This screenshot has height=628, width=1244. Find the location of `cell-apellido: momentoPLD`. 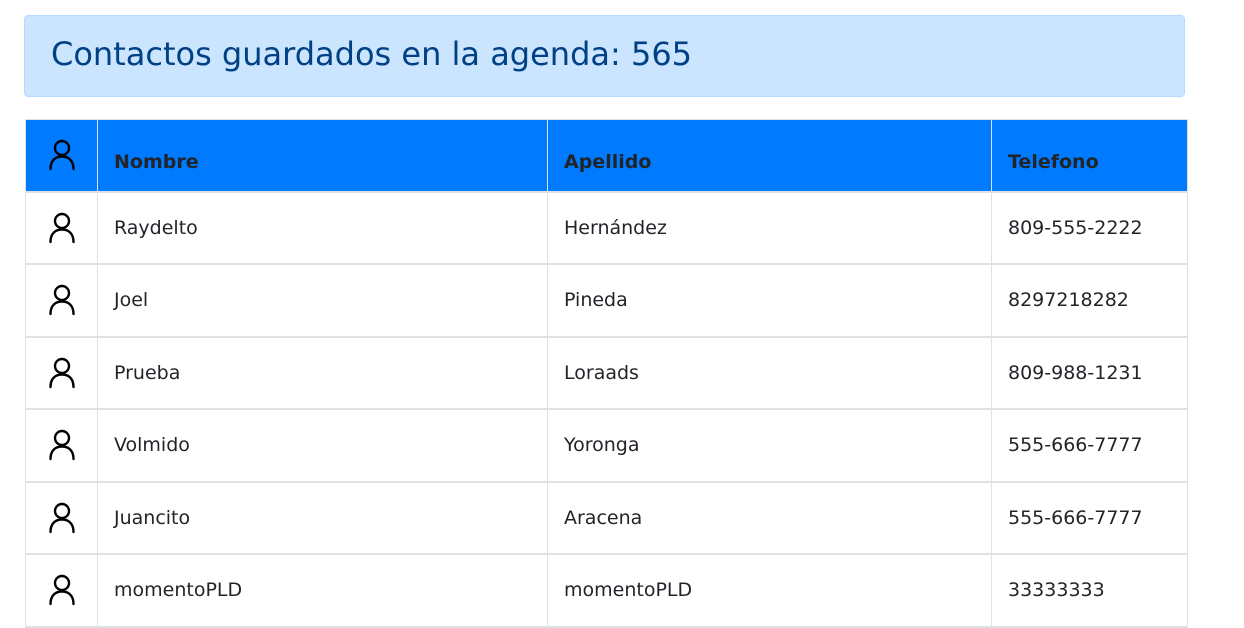

cell-apellido: momentoPLD is located at coordinates (769, 590).